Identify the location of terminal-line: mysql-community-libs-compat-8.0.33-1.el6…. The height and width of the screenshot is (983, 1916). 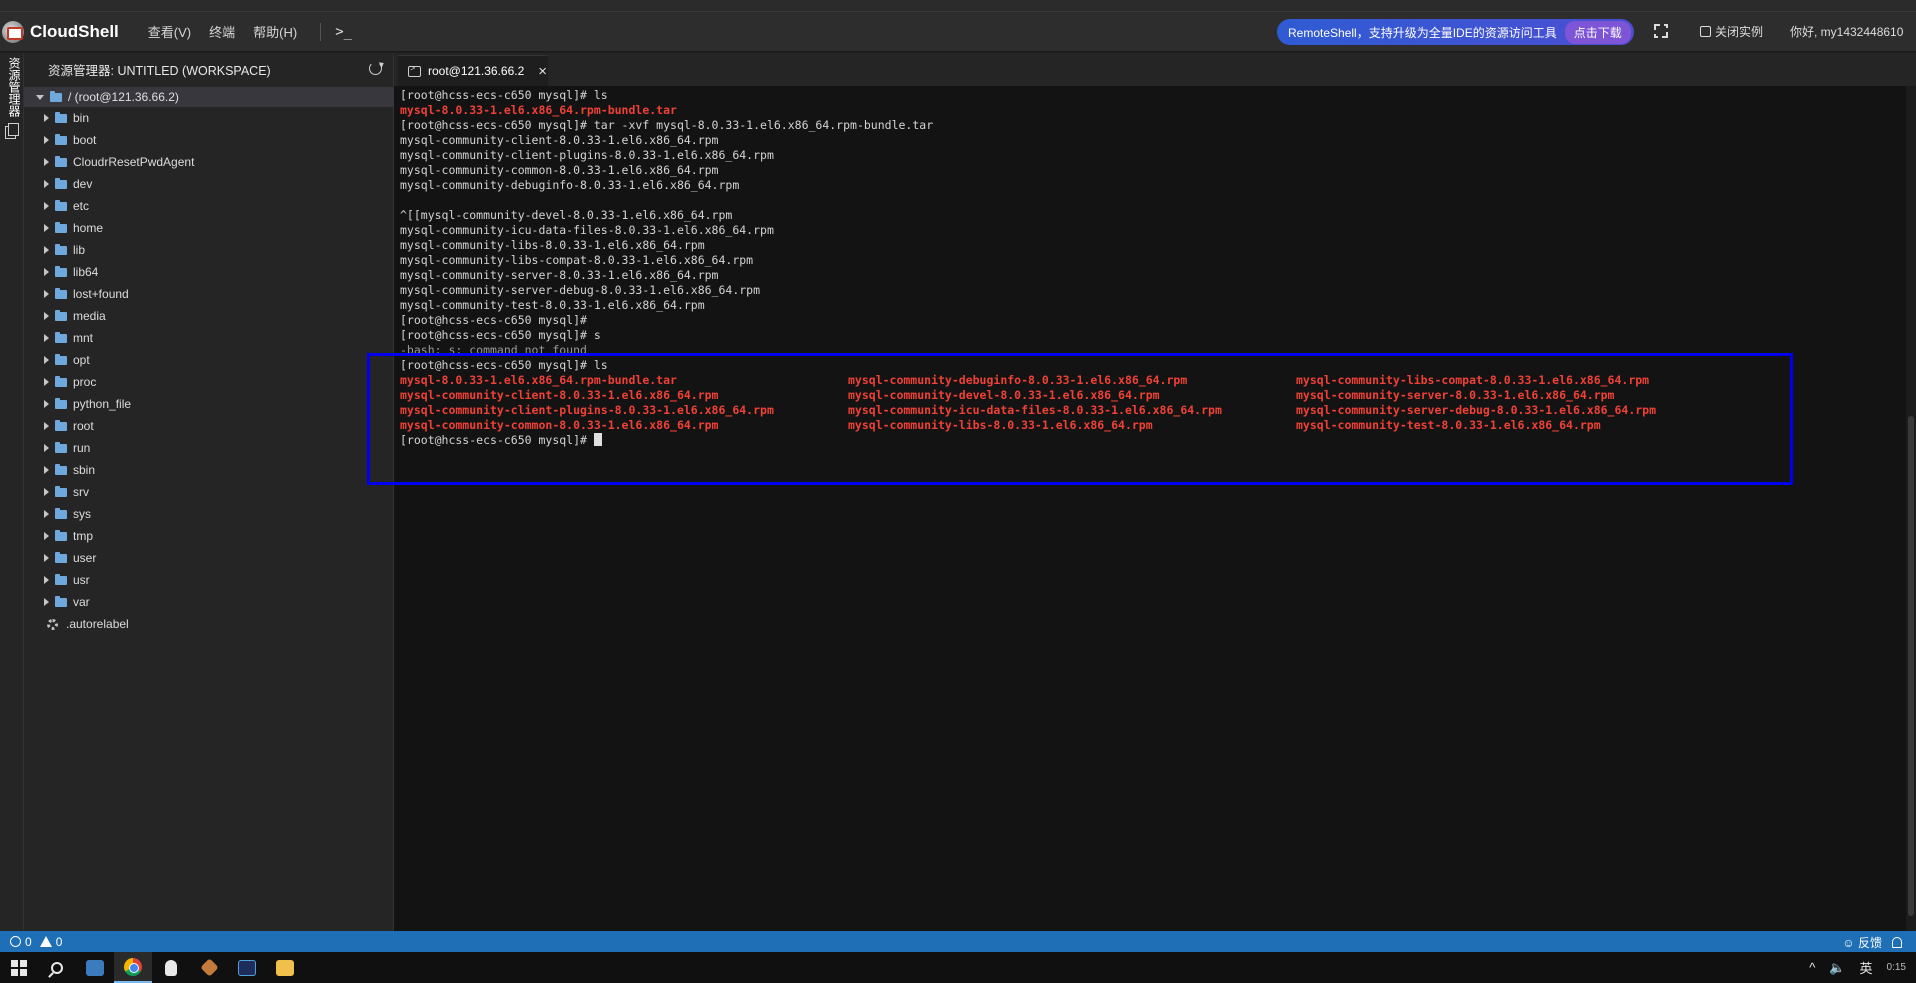
(577, 260).